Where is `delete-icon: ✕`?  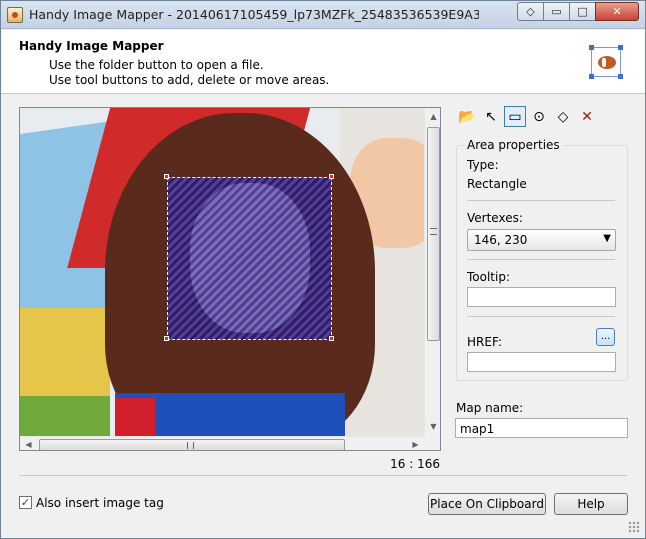
delete-icon: ✕ is located at coordinates (587, 116).